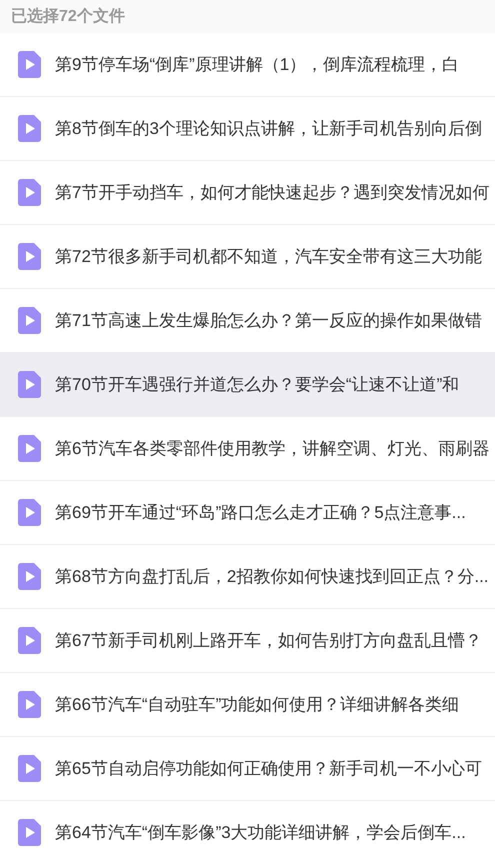 Image resolution: width=495 pixels, height=850 pixels. I want to click on file-name: 第8节倒车的3个理论知识点讲解，让新手司机告别向后倒, so click(268, 129).